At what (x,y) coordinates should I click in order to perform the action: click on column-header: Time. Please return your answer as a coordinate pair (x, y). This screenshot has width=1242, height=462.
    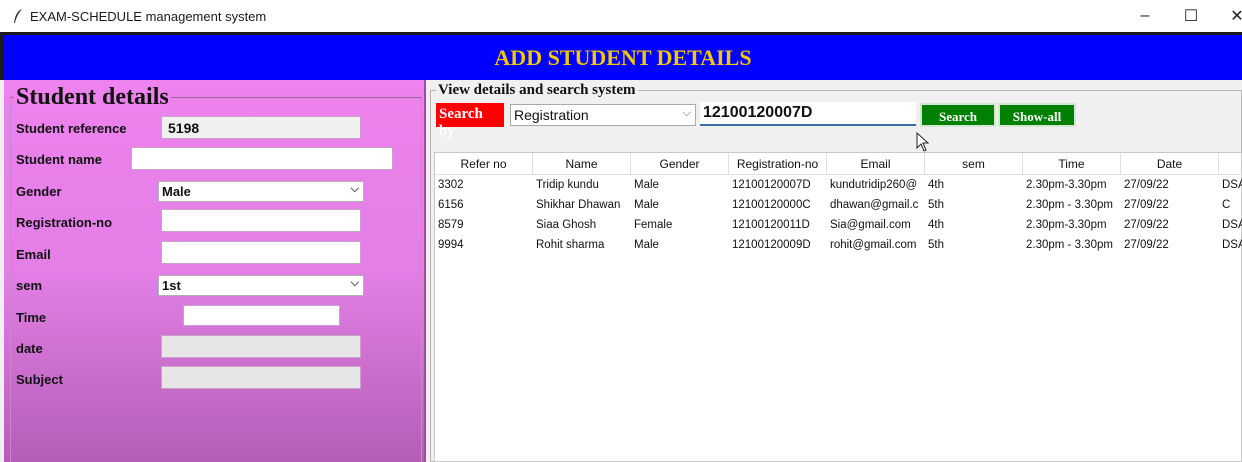
    Looking at the image, I should click on (1072, 164).